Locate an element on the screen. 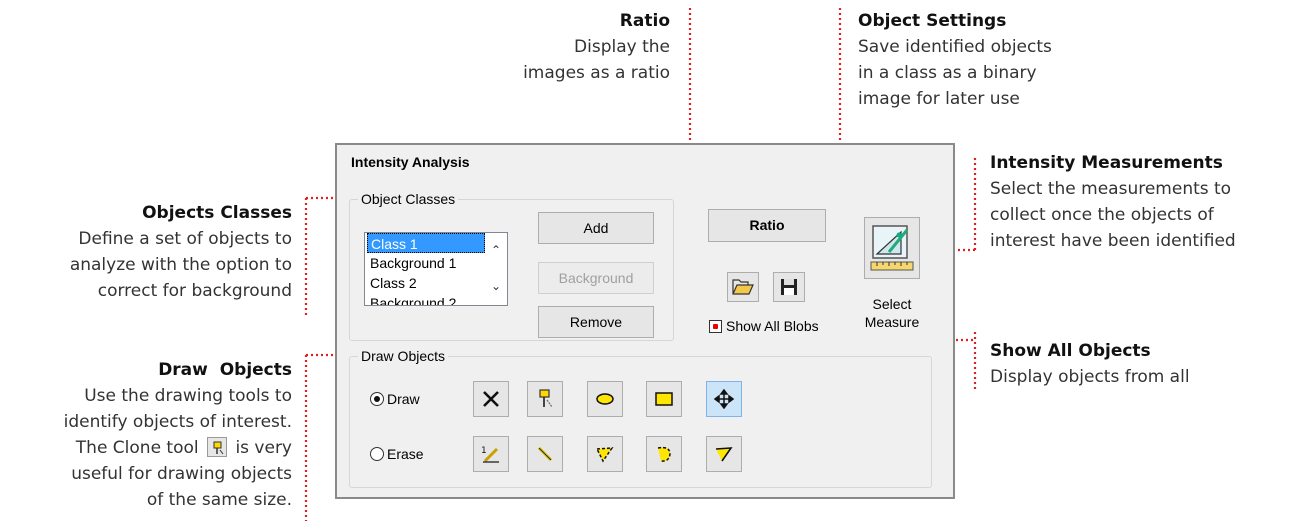 The height and width of the screenshot is (529, 1296). callout-objects-classes-line: analyze with the option to is located at coordinates (180, 265).